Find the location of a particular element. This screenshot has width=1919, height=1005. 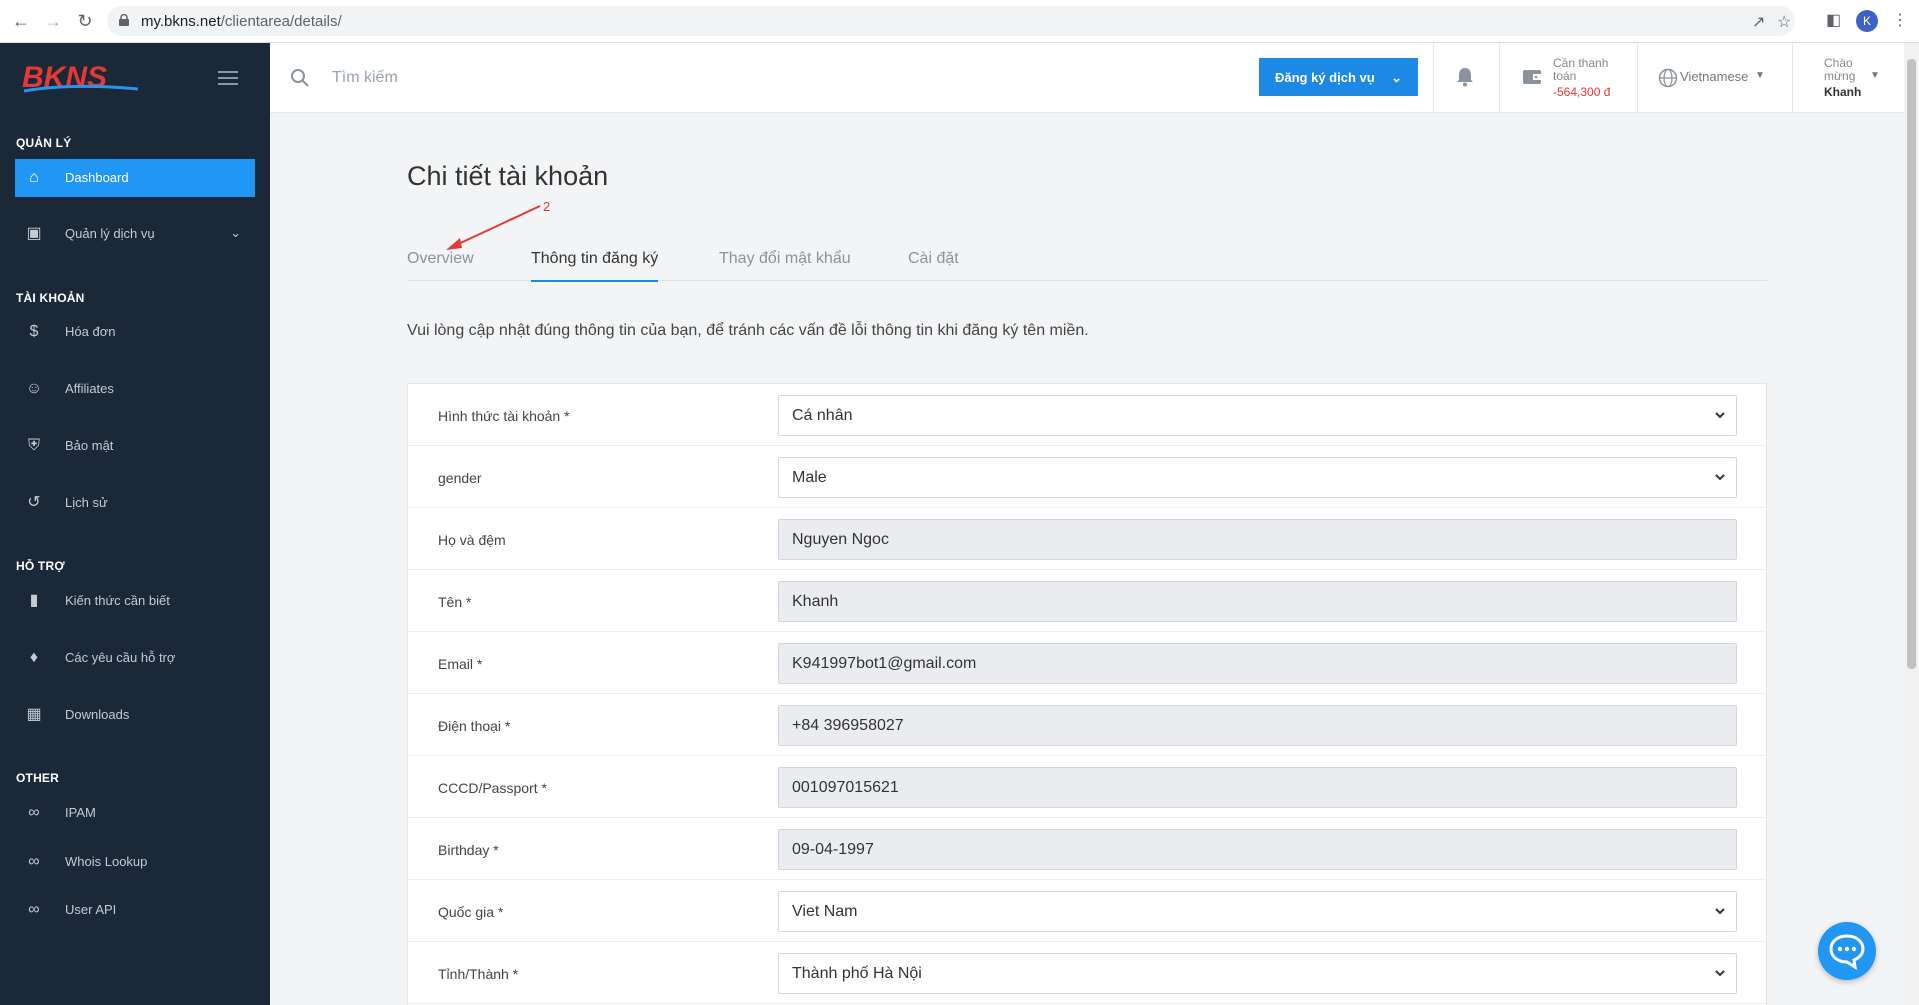

bell-icon is located at coordinates (1465, 77).